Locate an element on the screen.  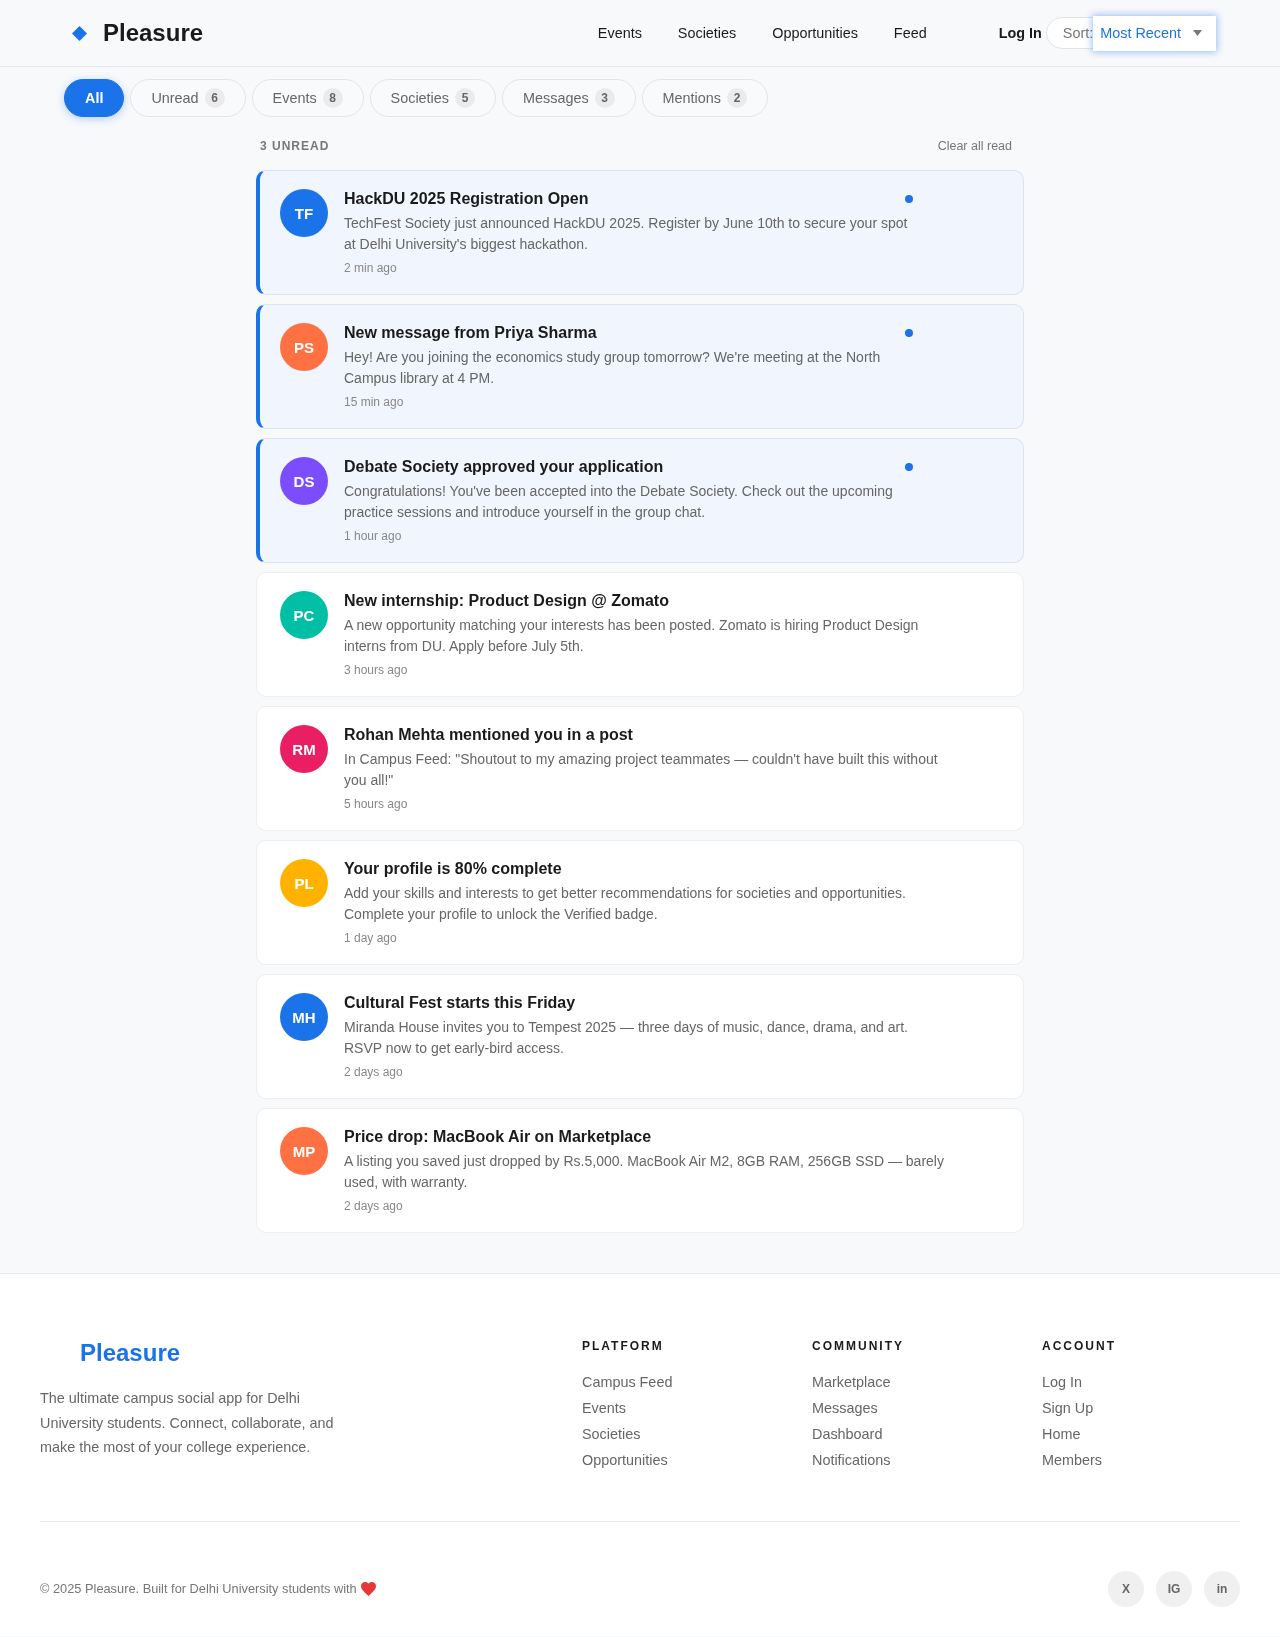
filter-tab: Mentions 2 is located at coordinates (704, 98).